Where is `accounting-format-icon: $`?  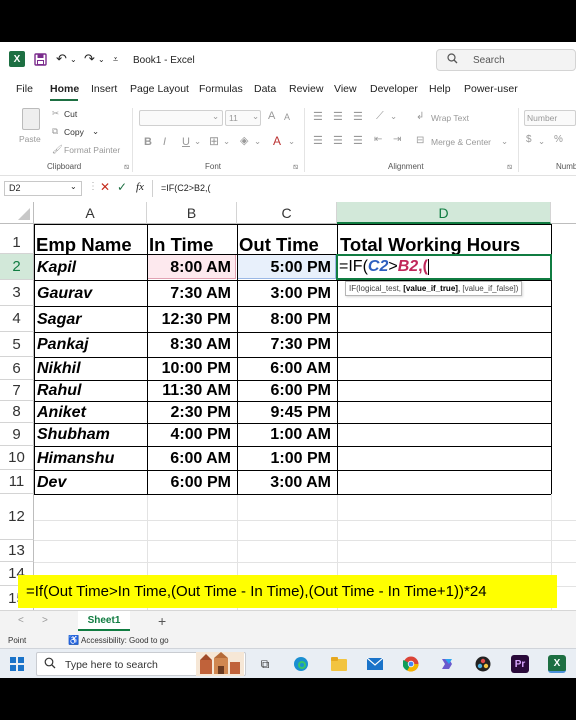
accounting-format-icon: $ is located at coordinates (529, 139).